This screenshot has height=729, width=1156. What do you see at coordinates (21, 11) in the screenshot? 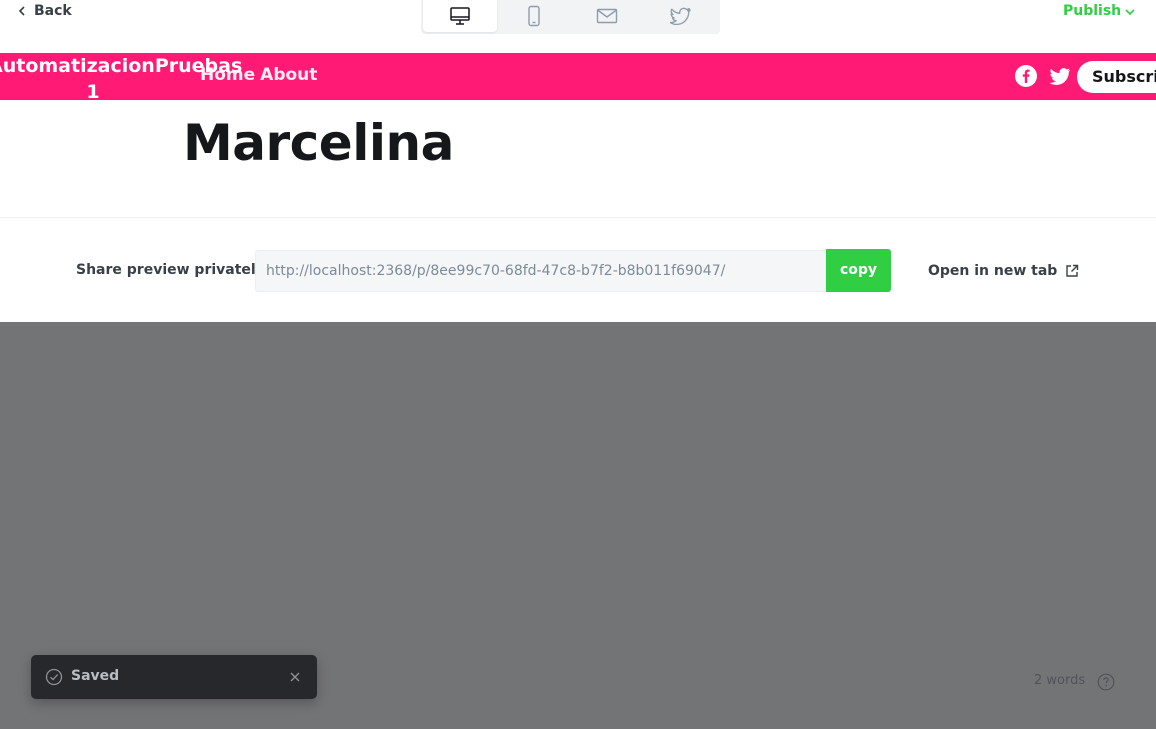
I see `chevron-left-icon` at bounding box center [21, 11].